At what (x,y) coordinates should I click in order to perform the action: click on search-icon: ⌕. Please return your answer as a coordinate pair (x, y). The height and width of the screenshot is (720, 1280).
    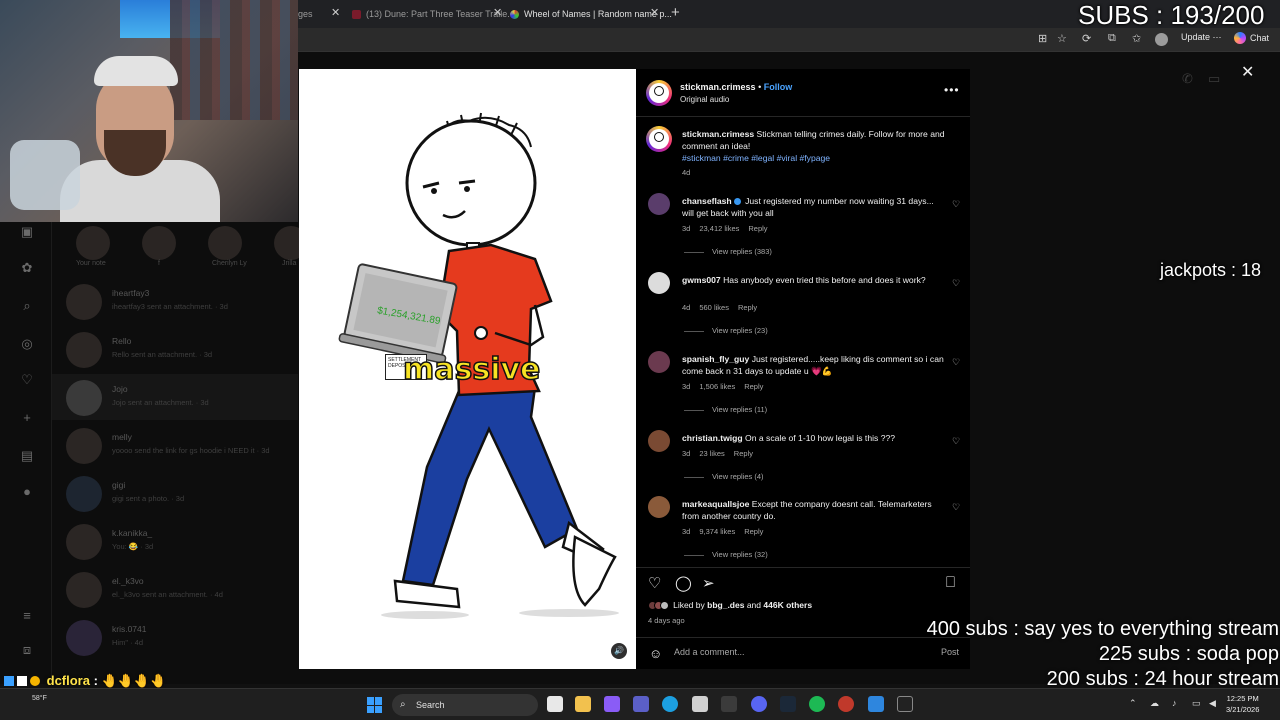
    Looking at the image, I should click on (27, 306).